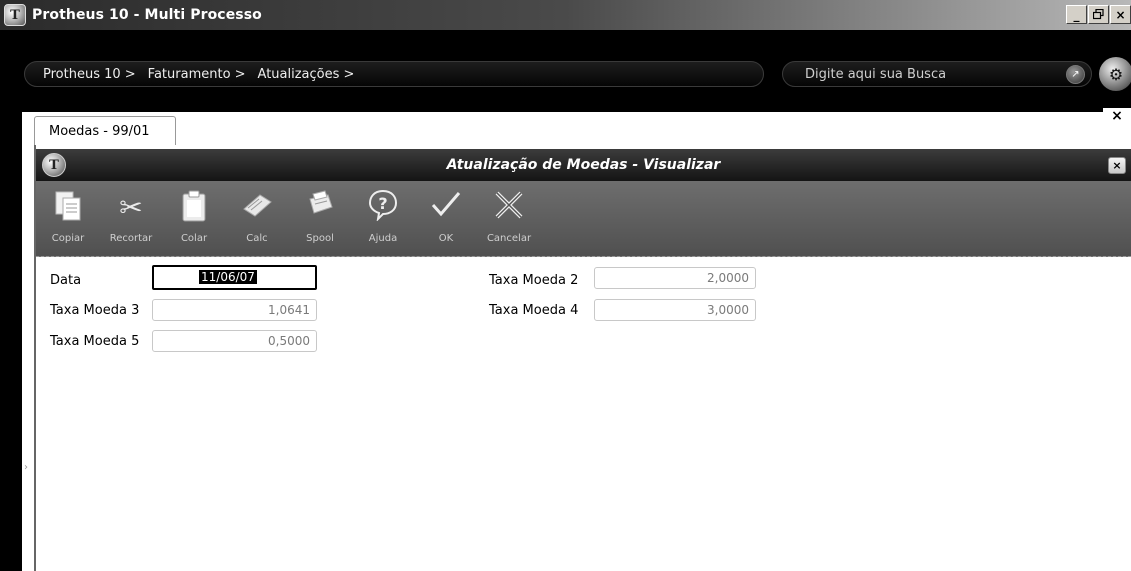 The image size is (1131, 571). What do you see at coordinates (1117, 165) in the screenshot?
I see `dialog-close-button: ×` at bounding box center [1117, 165].